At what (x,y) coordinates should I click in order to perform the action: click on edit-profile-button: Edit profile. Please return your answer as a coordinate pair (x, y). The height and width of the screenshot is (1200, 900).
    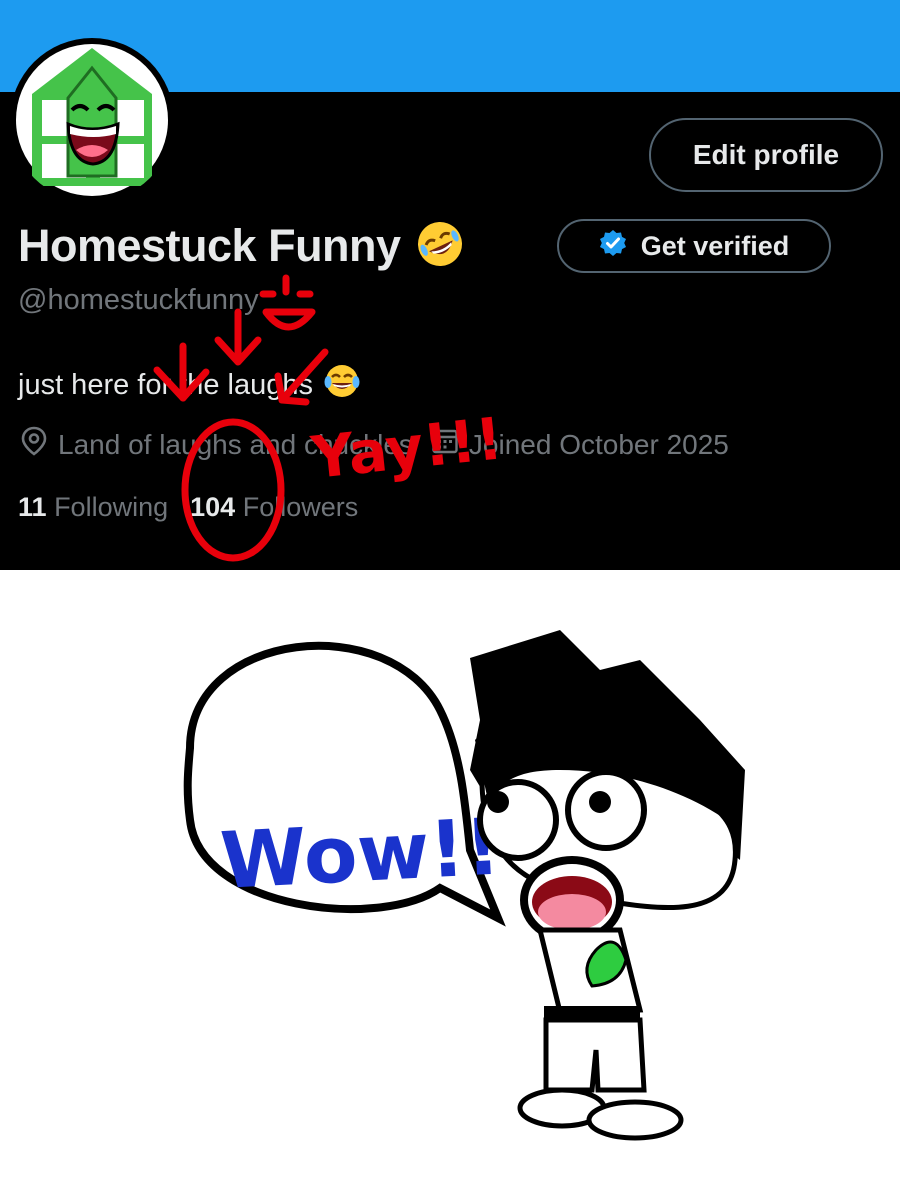
    Looking at the image, I should click on (766, 155).